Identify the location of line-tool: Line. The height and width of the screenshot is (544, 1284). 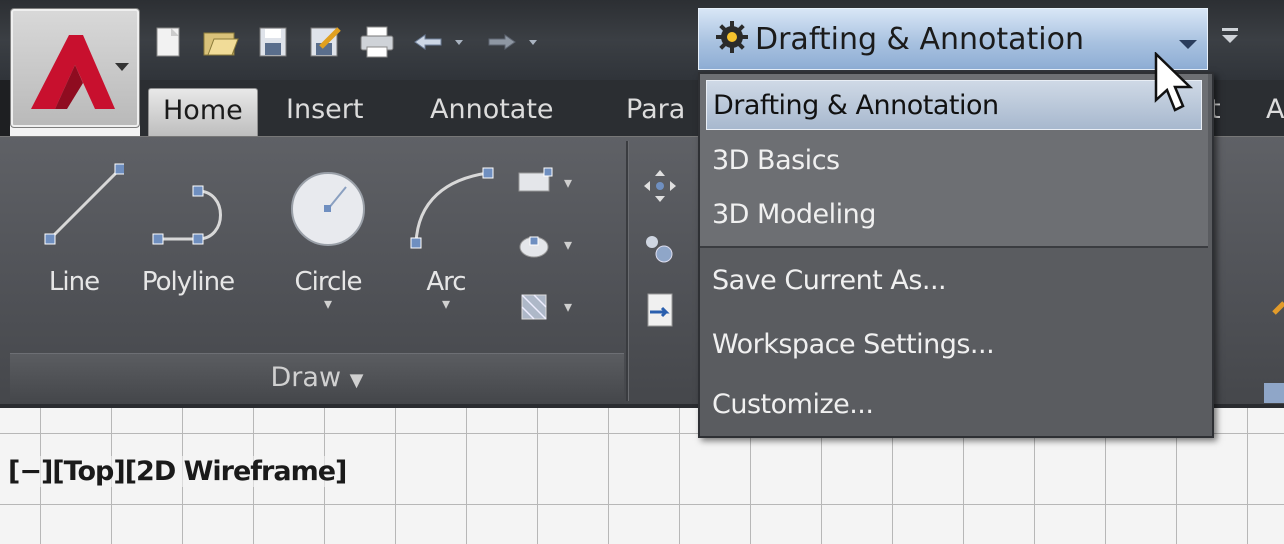
(75, 224).